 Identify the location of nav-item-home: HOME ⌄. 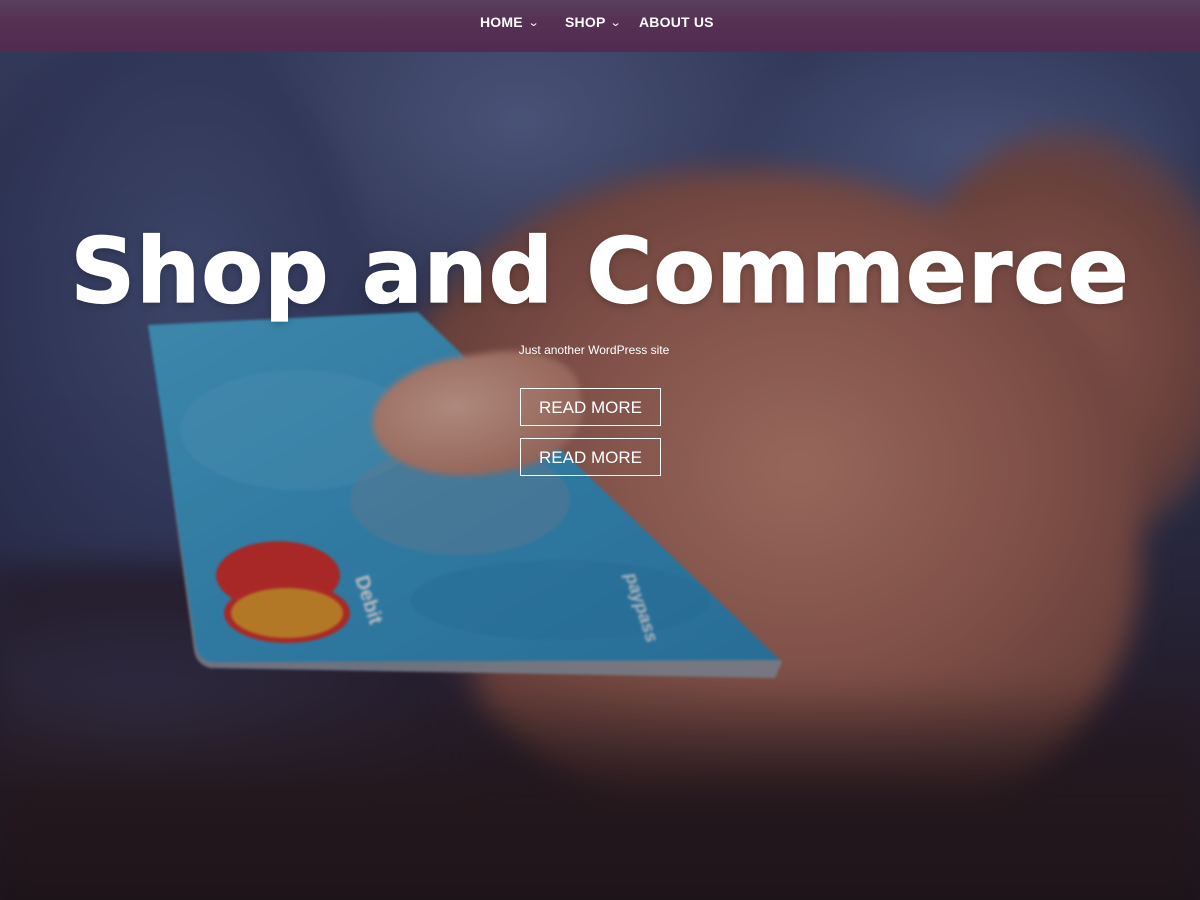
(510, 22).